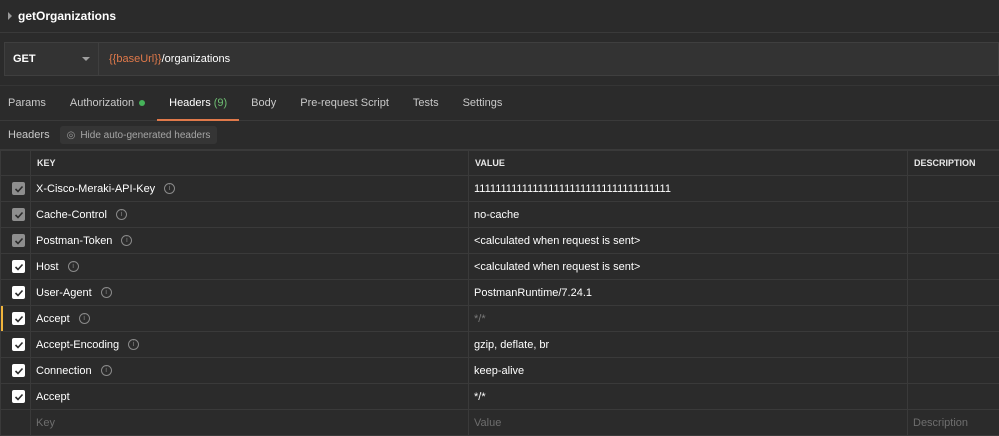 This screenshot has width=999, height=436. What do you see at coordinates (67, 16) in the screenshot?
I see `request-name: getOrganizations` at bounding box center [67, 16].